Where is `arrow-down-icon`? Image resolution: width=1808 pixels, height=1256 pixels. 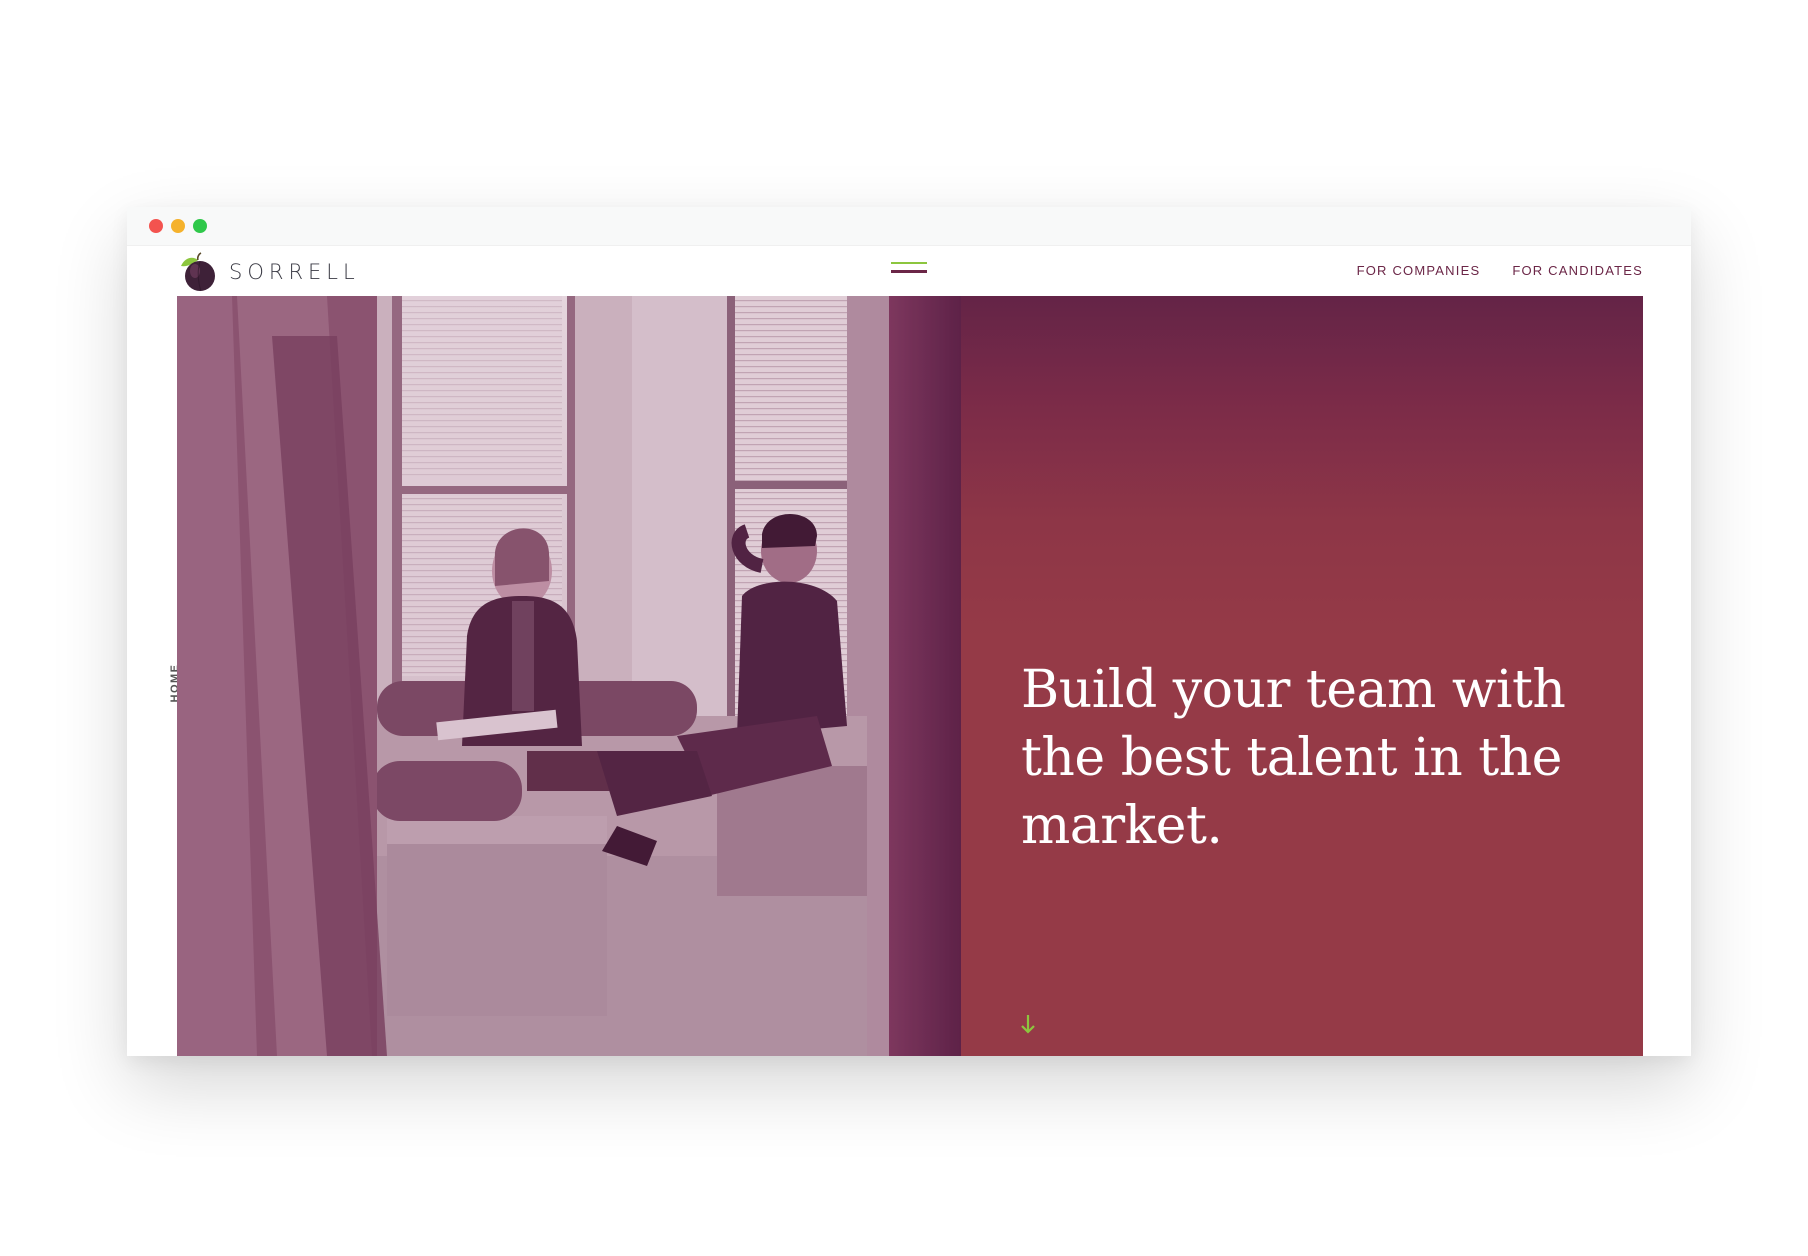
arrow-down-icon is located at coordinates (1028, 1024).